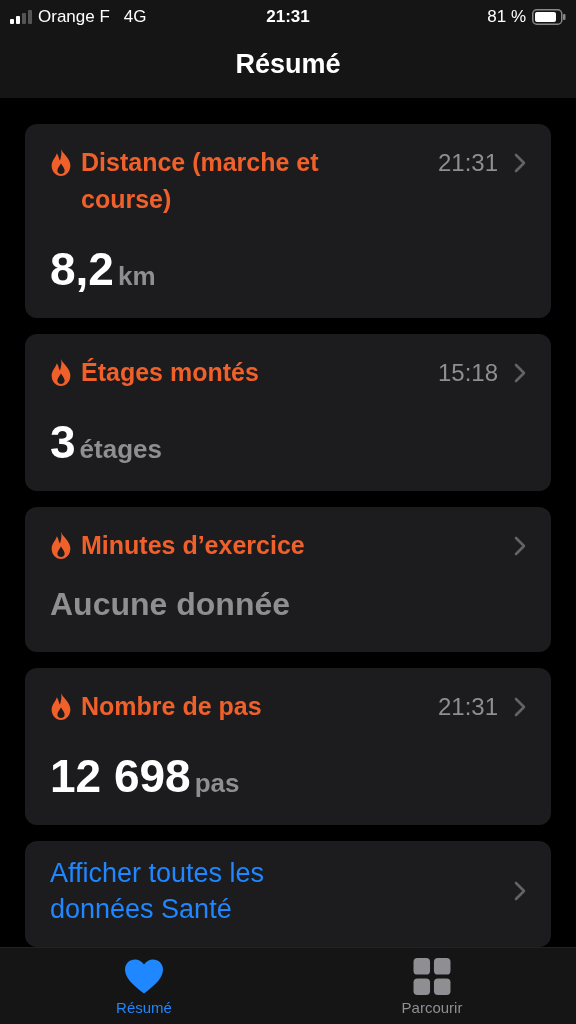 Image resolution: width=576 pixels, height=1024 pixels. Describe the element at coordinates (506, 17) in the screenshot. I see `battery-percent: 81 %` at that location.